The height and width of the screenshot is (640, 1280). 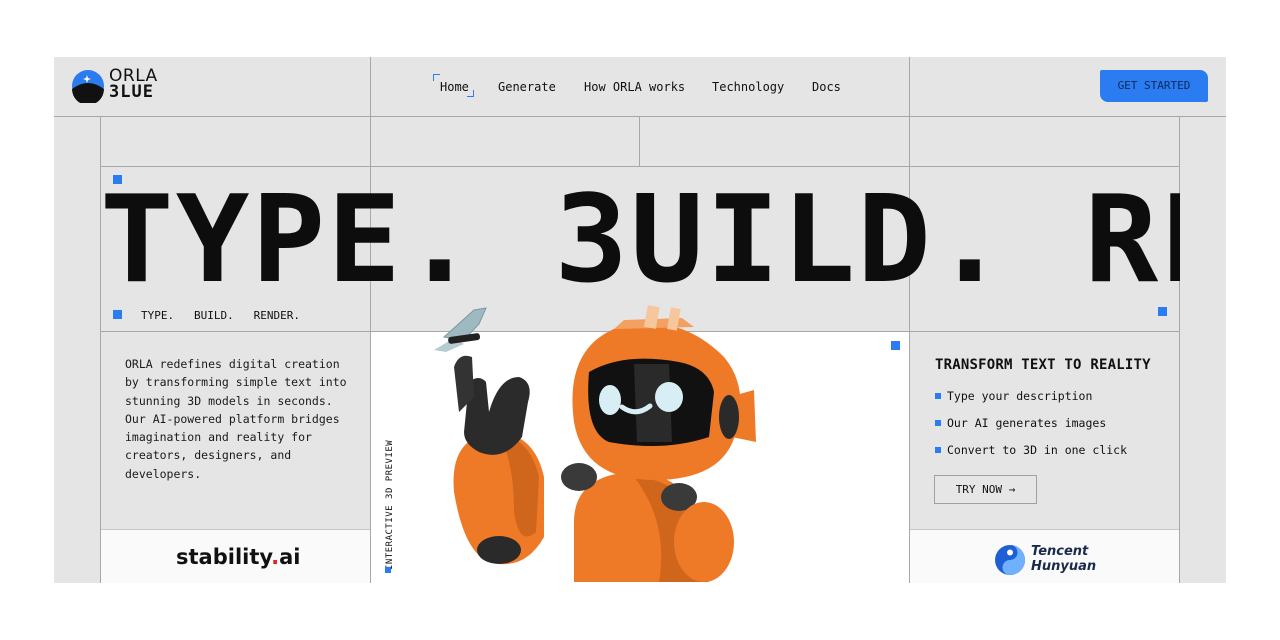 I want to click on features-title: TRANSFORM TEXT TO REALITY, so click(x=1043, y=365).